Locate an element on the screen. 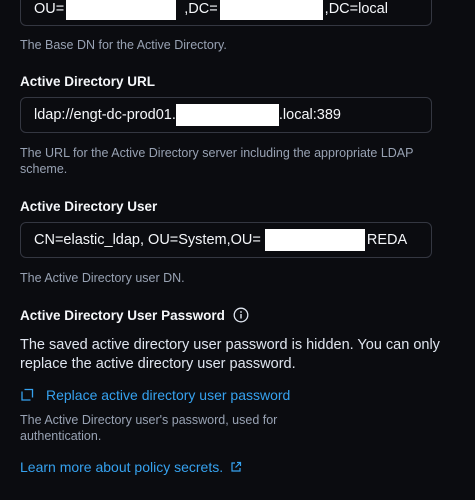 The image size is (475, 500). ad-url-value-end: .local:389 is located at coordinates (309, 115).